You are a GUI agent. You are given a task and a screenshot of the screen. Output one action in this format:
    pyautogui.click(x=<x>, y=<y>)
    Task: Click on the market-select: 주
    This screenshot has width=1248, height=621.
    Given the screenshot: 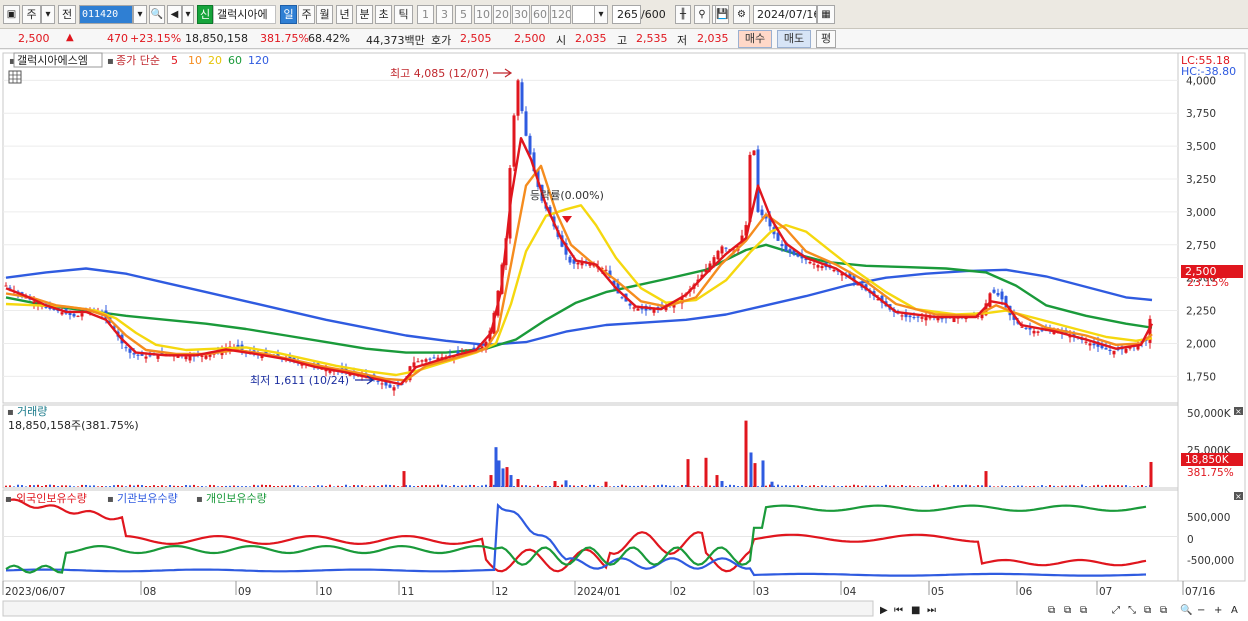 What is the action you would take?
    pyautogui.click(x=31, y=14)
    